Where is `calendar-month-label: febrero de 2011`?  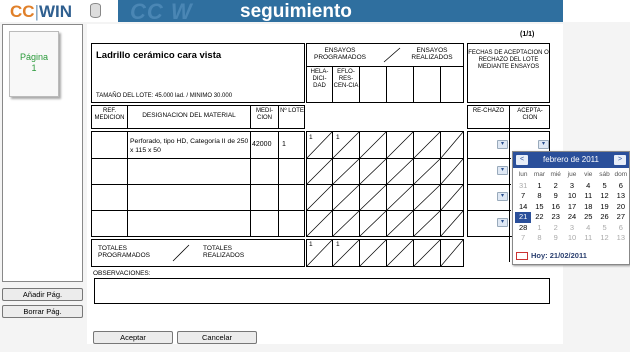
calendar-month-label: febrero de 2011 is located at coordinates (571, 159).